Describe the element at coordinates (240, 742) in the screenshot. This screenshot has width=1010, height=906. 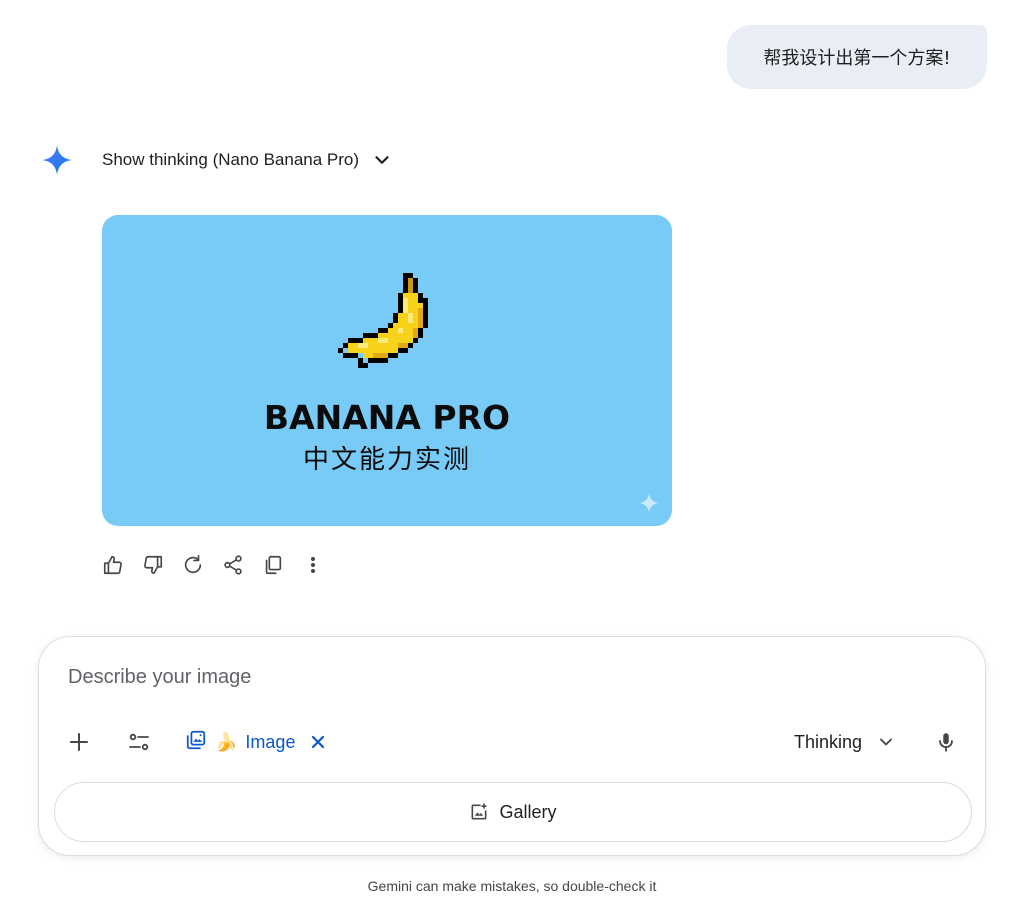
I see `image-tool-chip: 🍌 Image` at that location.